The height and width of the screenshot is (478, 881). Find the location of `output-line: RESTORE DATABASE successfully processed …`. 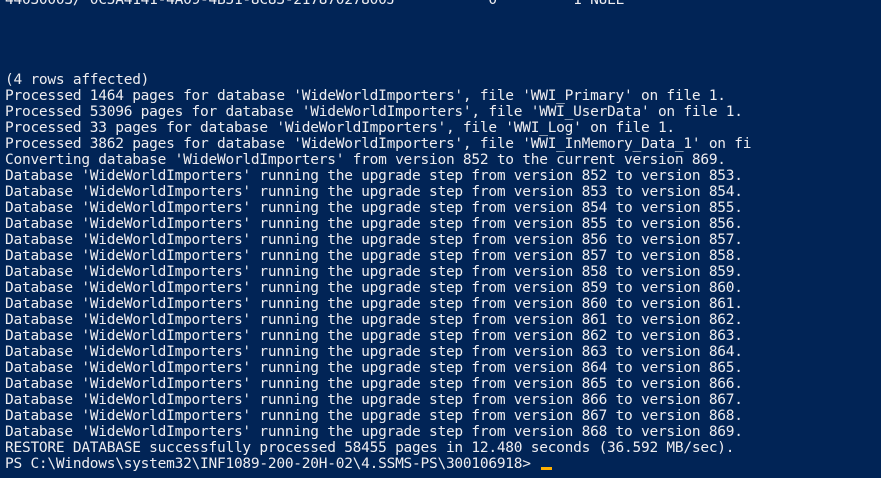

output-line: RESTORE DATABASE successfully processed … is located at coordinates (370, 448).